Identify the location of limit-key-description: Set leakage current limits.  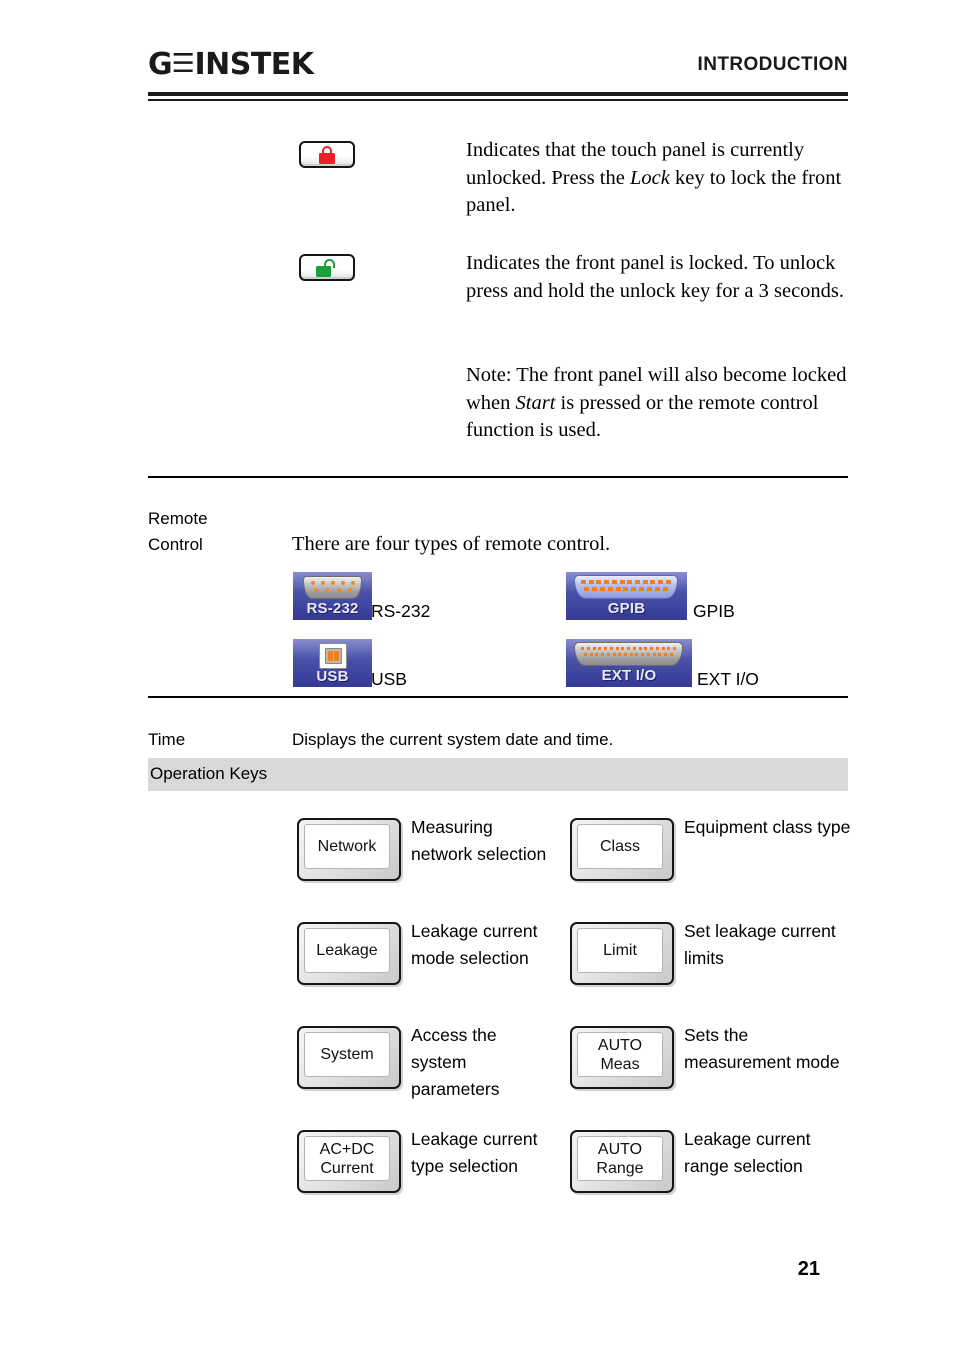
(760, 944).